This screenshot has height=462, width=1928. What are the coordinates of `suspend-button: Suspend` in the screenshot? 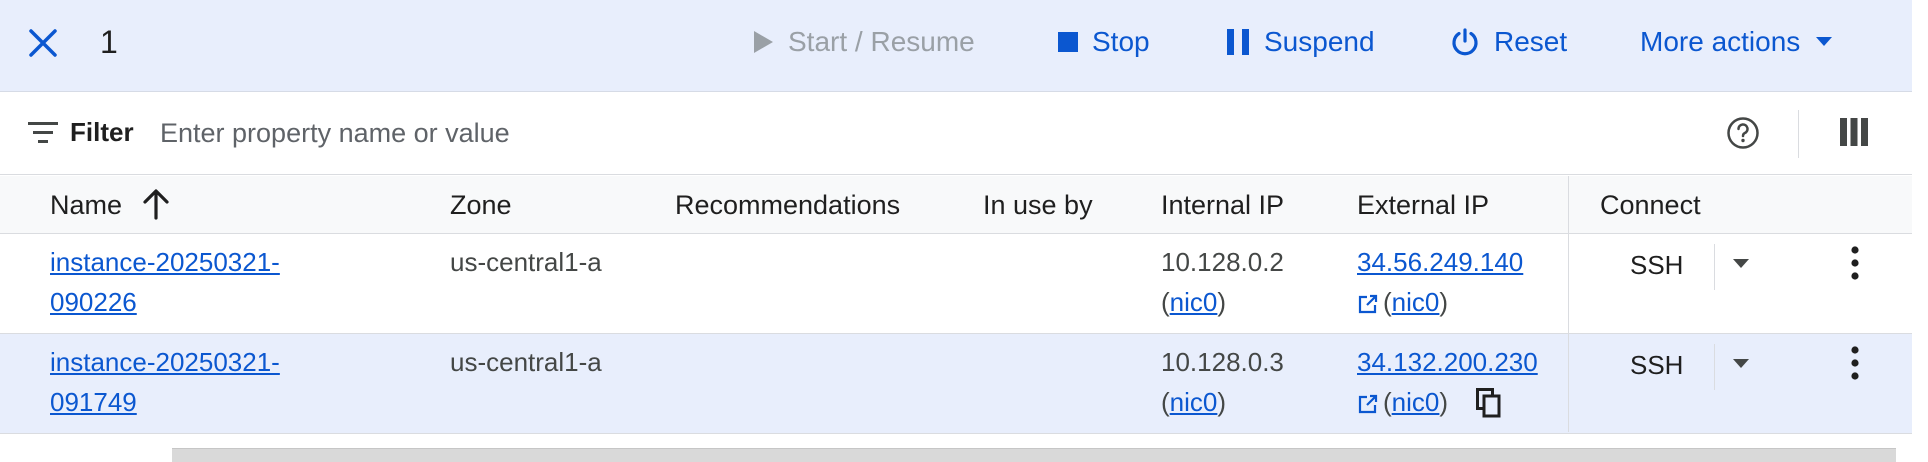 It's located at (1300, 42).